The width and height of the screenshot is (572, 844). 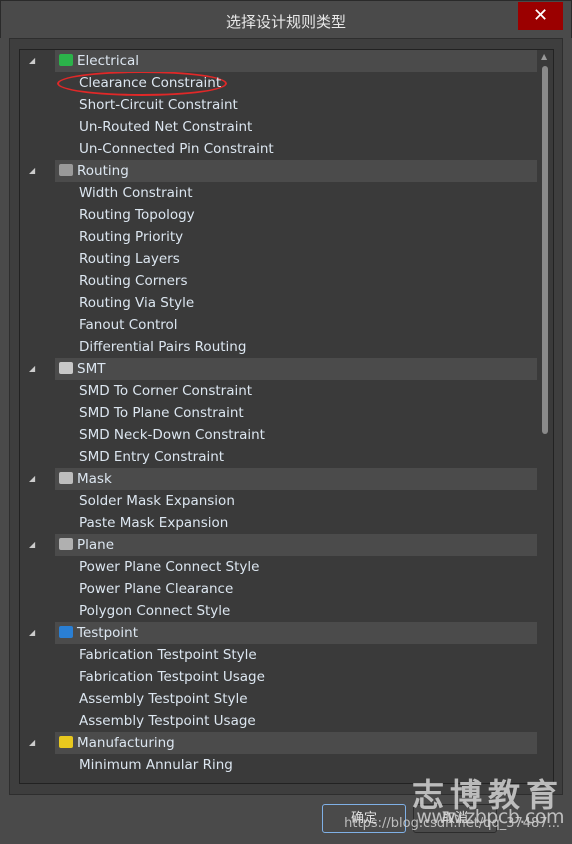 I want to click on close-icon: ✕, so click(x=540, y=15).